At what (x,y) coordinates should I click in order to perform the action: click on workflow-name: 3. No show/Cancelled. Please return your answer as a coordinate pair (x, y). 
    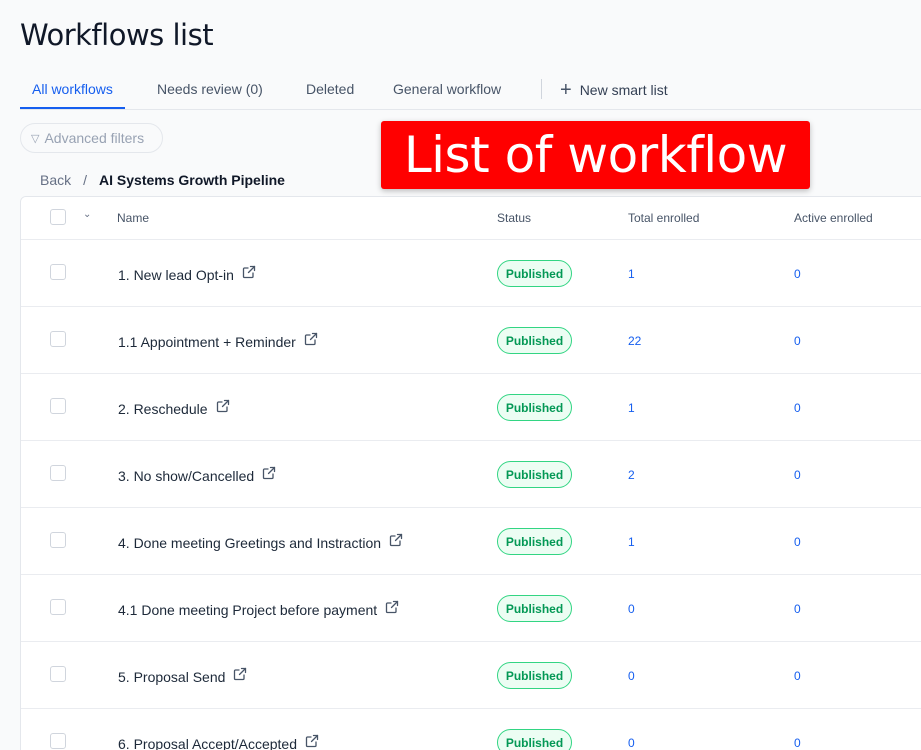
    Looking at the image, I should click on (197, 475).